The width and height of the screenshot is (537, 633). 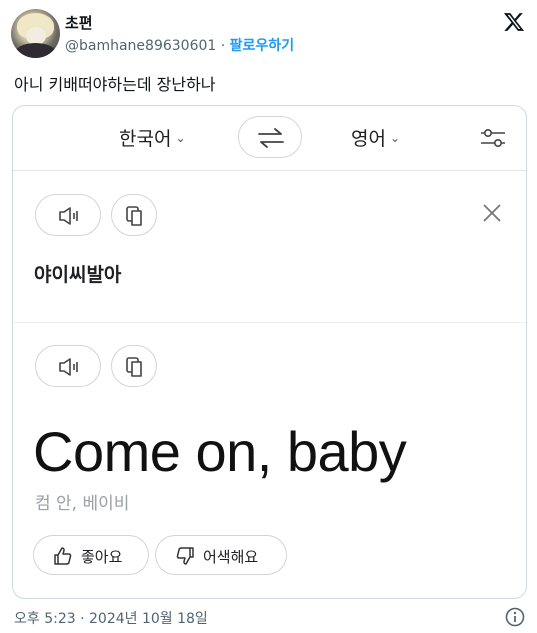 What do you see at coordinates (79, 22) in the screenshot?
I see `display-name: 초편` at bounding box center [79, 22].